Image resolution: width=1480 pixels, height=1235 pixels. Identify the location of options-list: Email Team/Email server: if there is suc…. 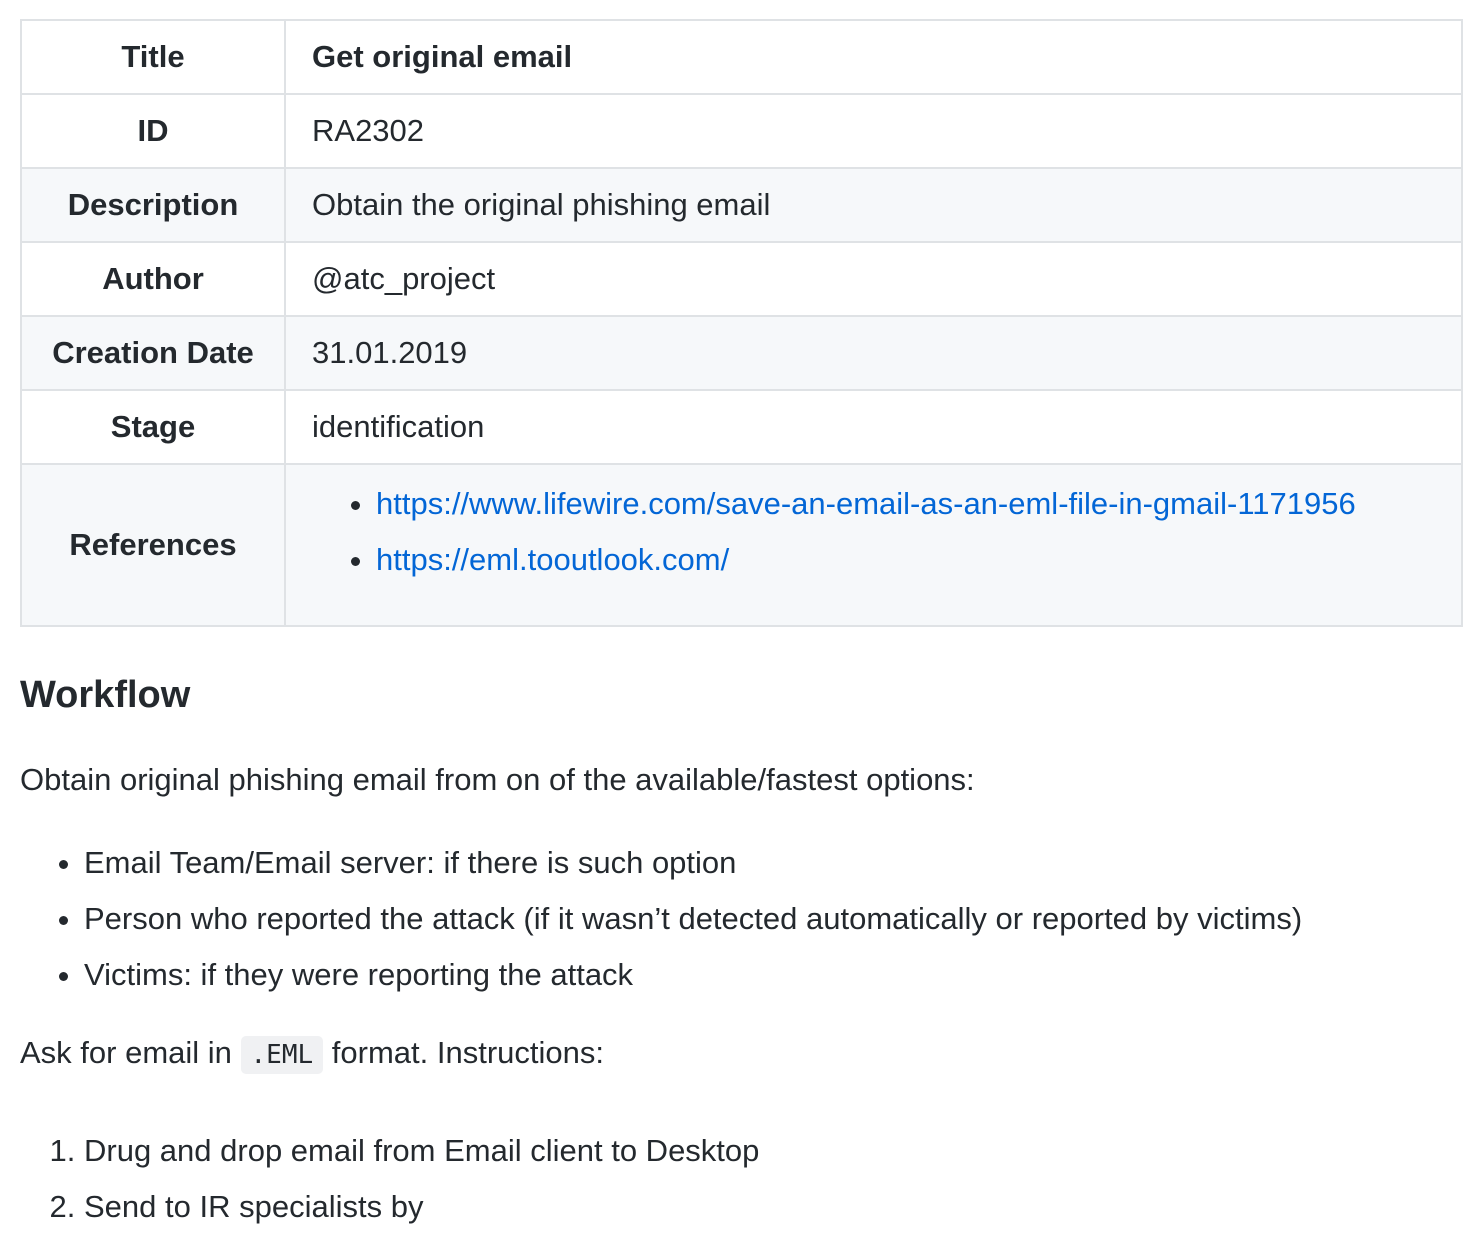
(661, 919).